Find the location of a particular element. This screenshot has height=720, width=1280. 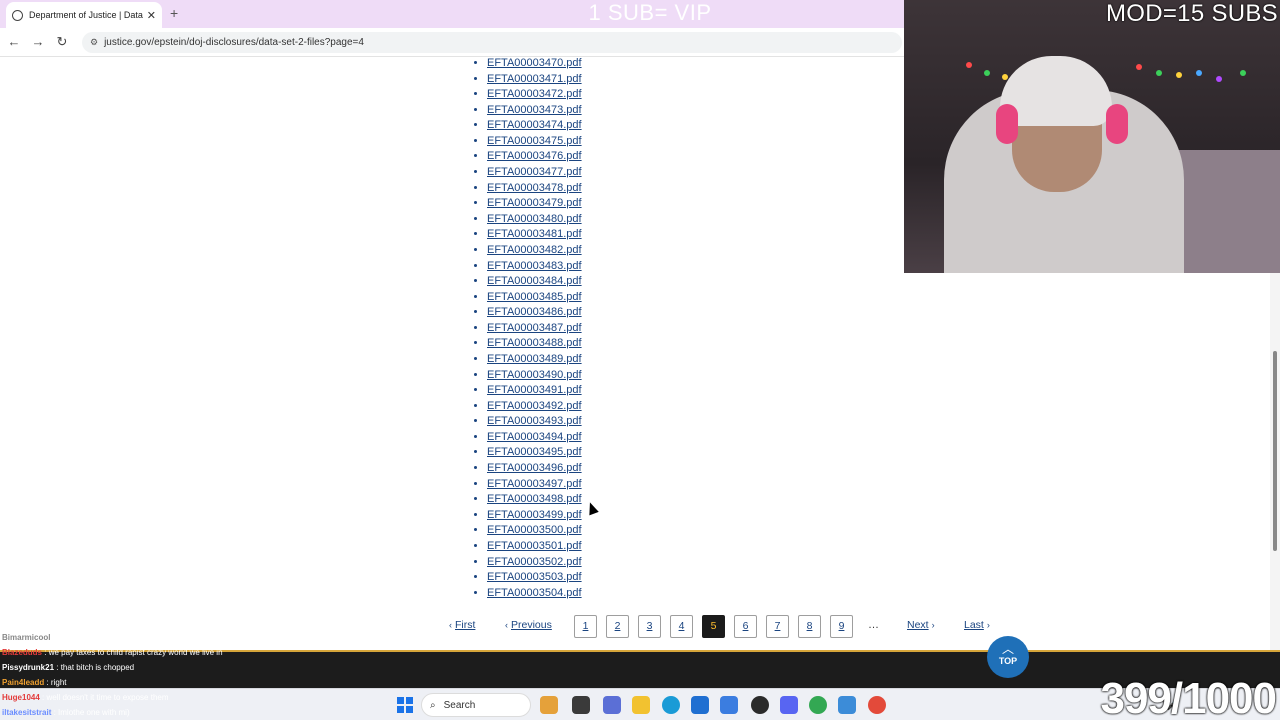

page-number-button: 6 is located at coordinates (745, 626).